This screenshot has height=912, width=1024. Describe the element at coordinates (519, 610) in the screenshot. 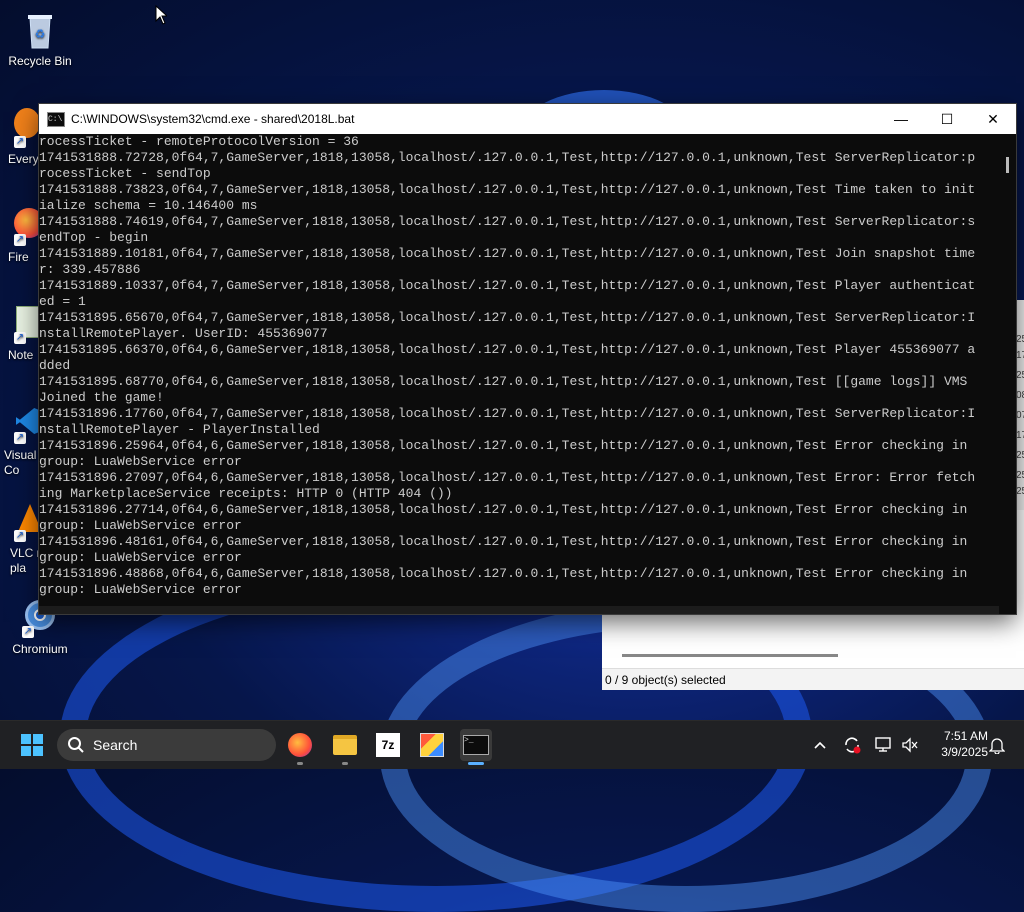

I see `console-bottom-bar` at that location.